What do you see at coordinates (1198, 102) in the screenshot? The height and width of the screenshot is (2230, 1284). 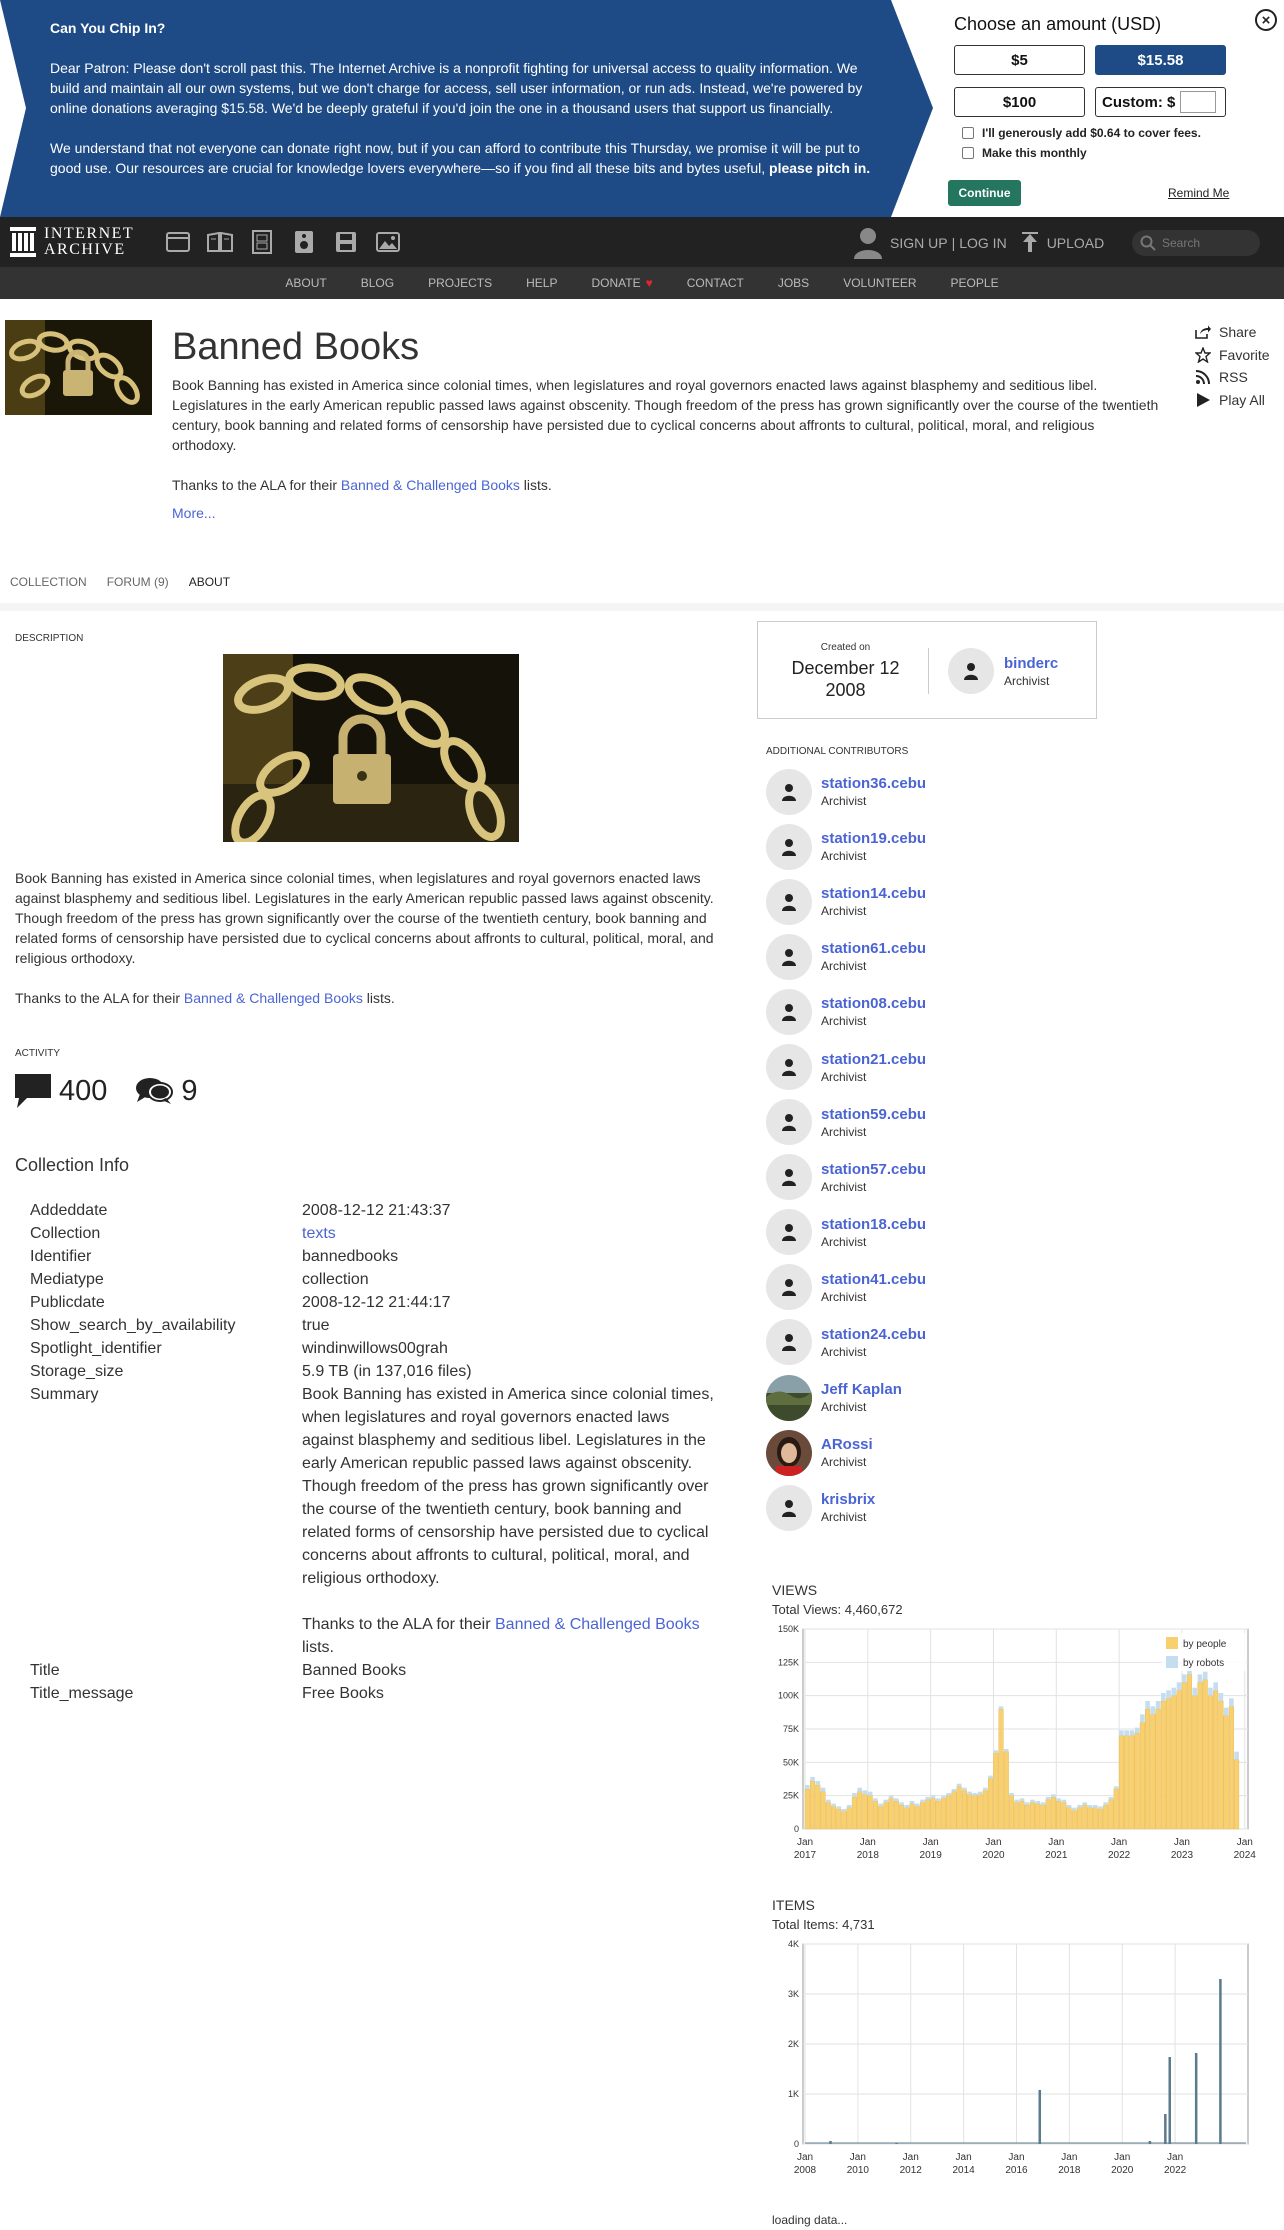 I see `custom-amount-input` at bounding box center [1198, 102].